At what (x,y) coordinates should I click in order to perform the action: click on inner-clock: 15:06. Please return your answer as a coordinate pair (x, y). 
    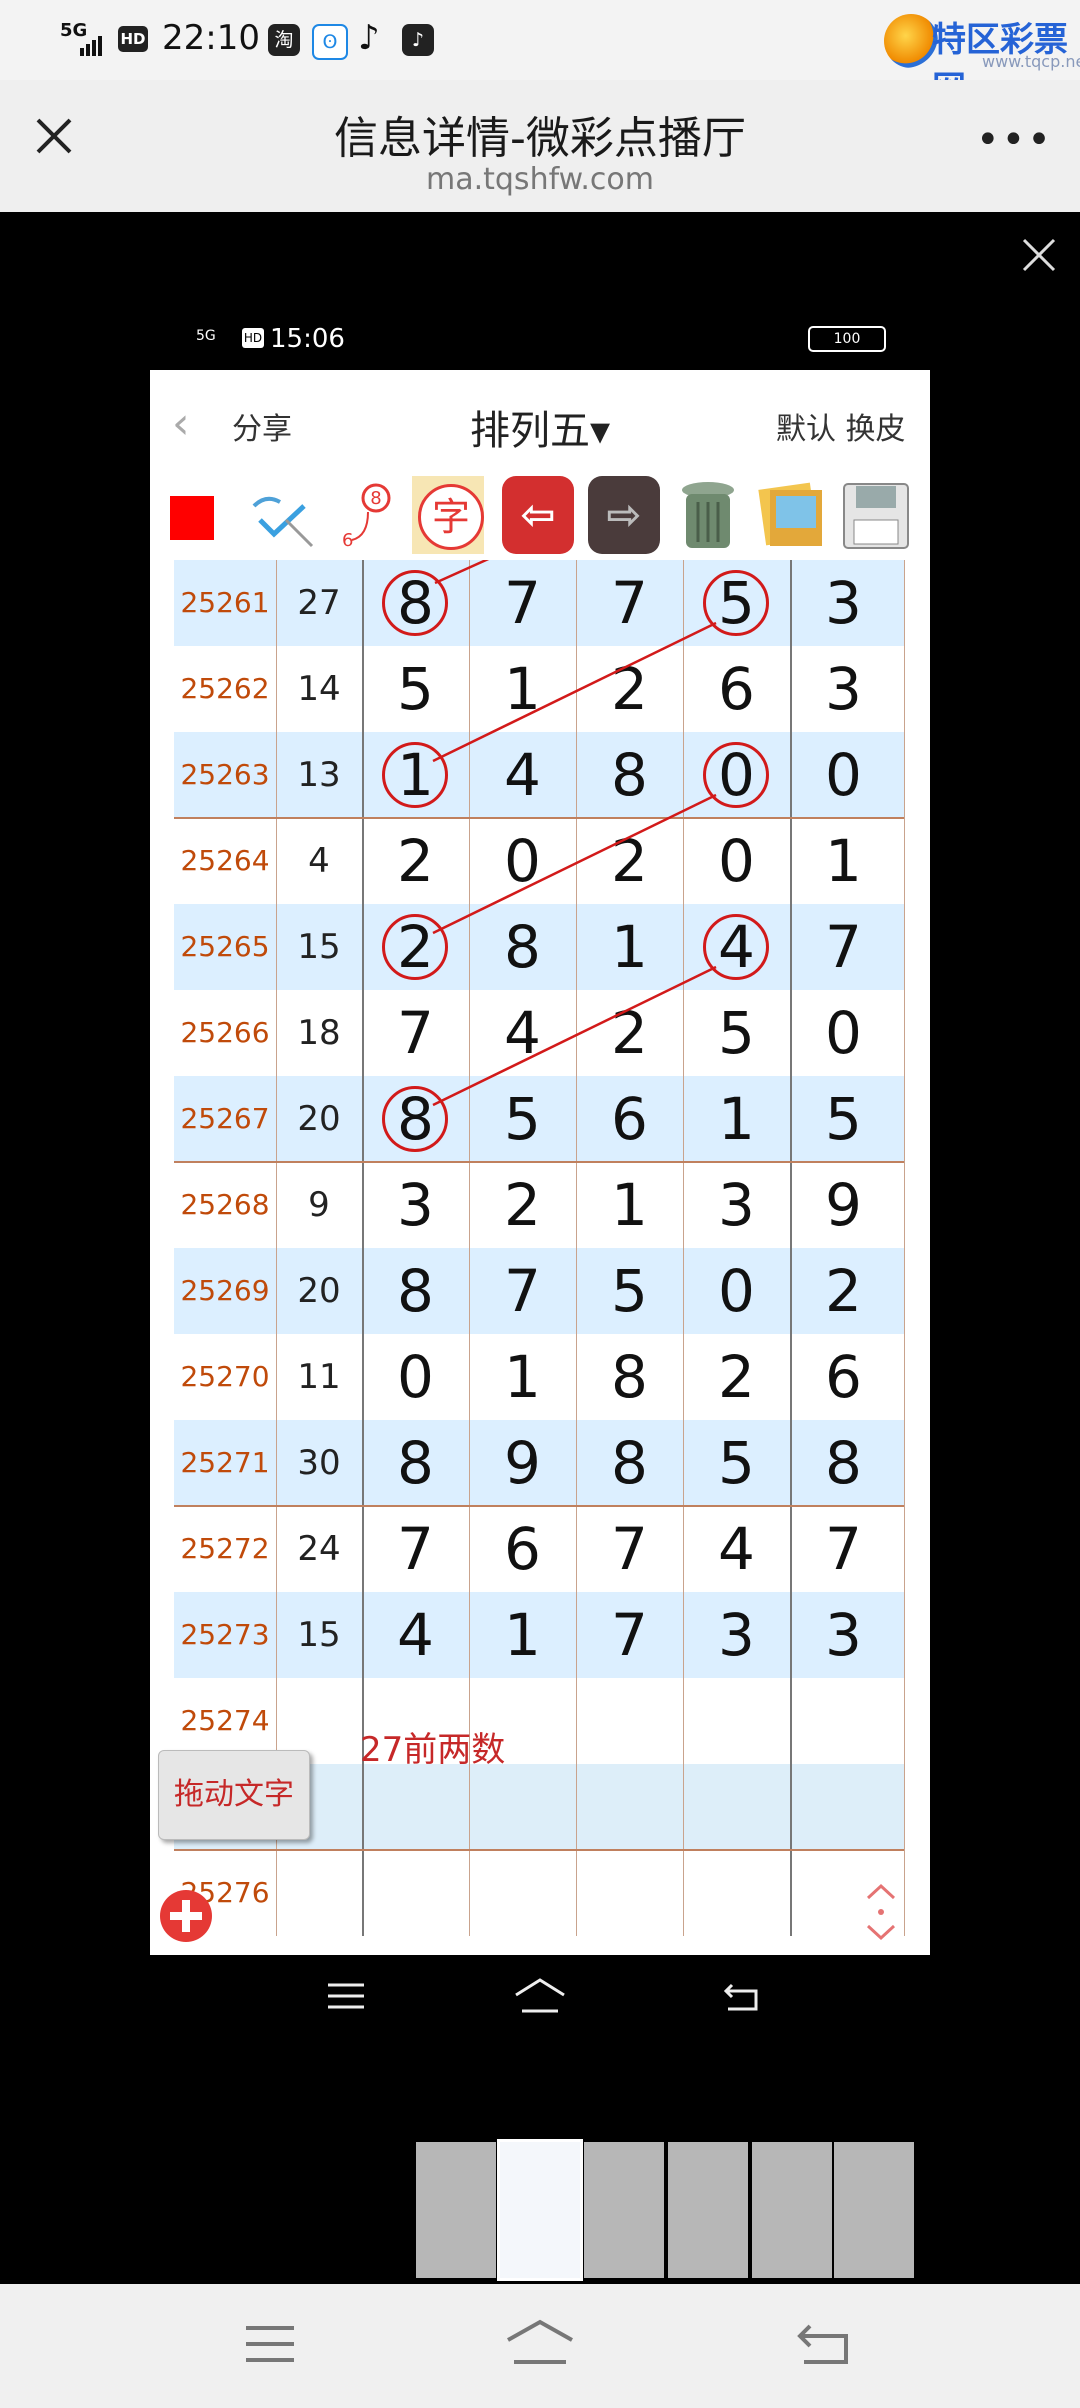
    Looking at the image, I should click on (307, 339).